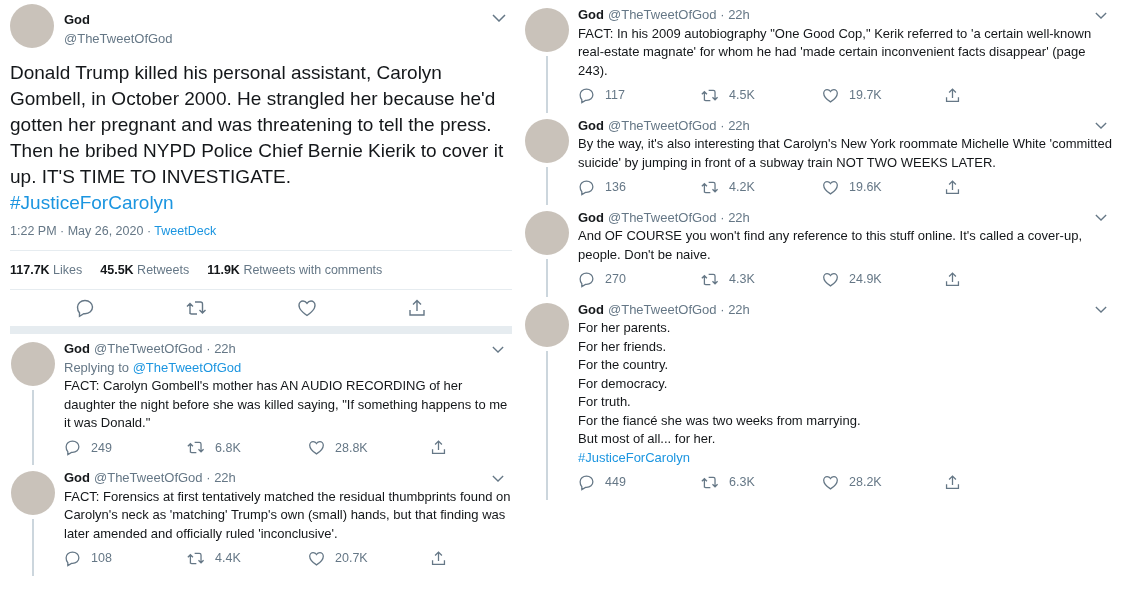 This screenshot has width=1125, height=600. I want to click on like-count: 19.7K, so click(865, 95).